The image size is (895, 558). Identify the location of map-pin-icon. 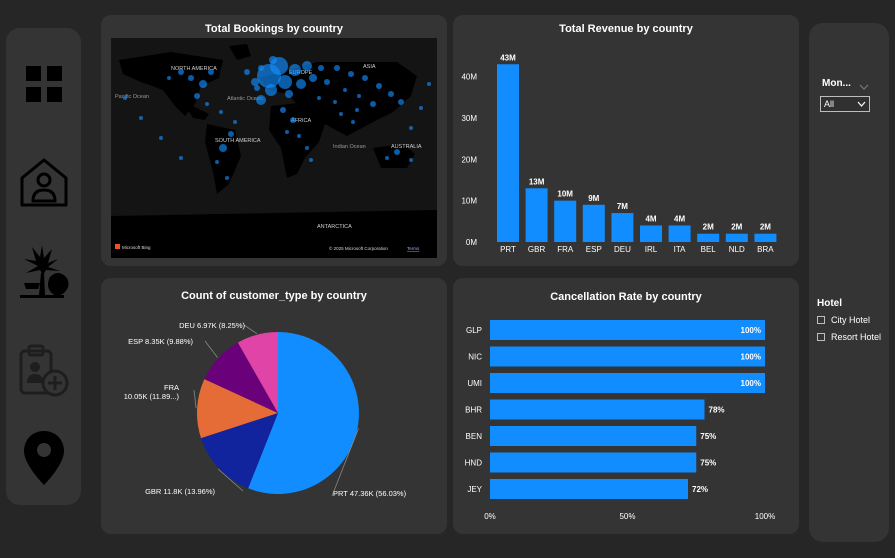
(43, 458).